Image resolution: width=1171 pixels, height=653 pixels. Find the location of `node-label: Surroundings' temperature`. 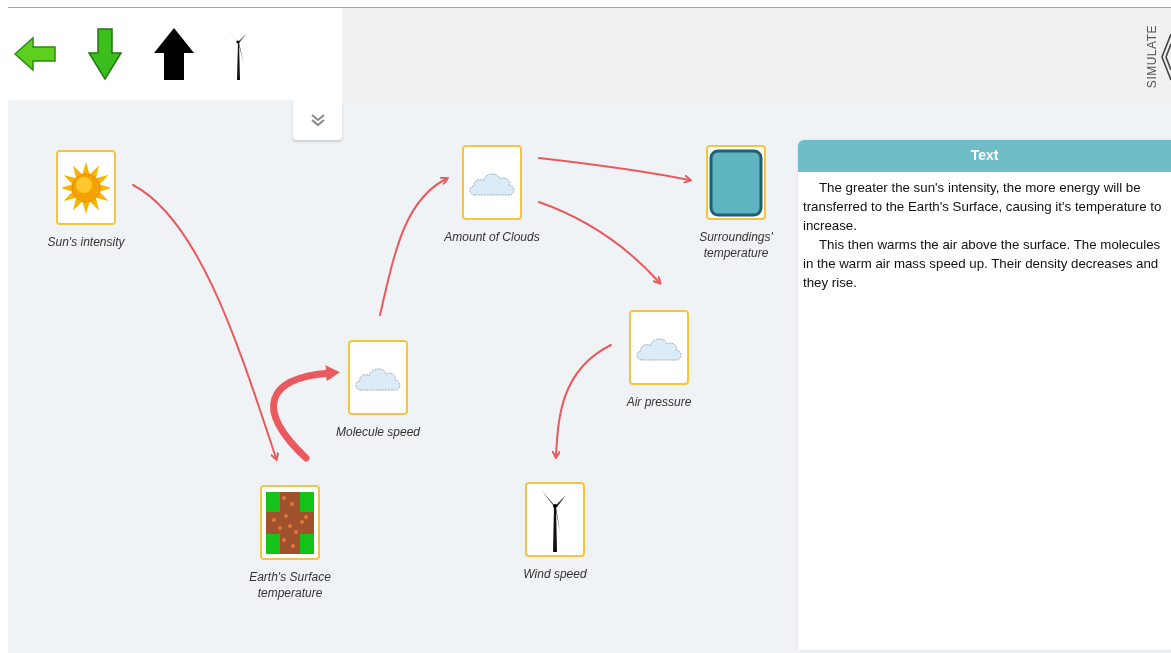

node-label: Surroundings' temperature is located at coordinates (736, 245).